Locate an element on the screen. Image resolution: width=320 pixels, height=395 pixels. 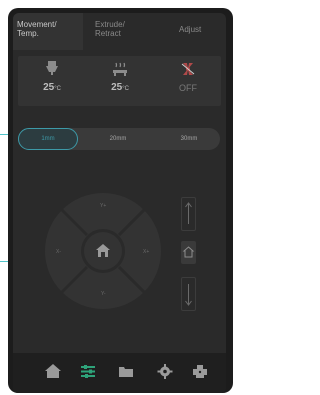
bed-temp-value: 25 is located at coordinates (117, 87).